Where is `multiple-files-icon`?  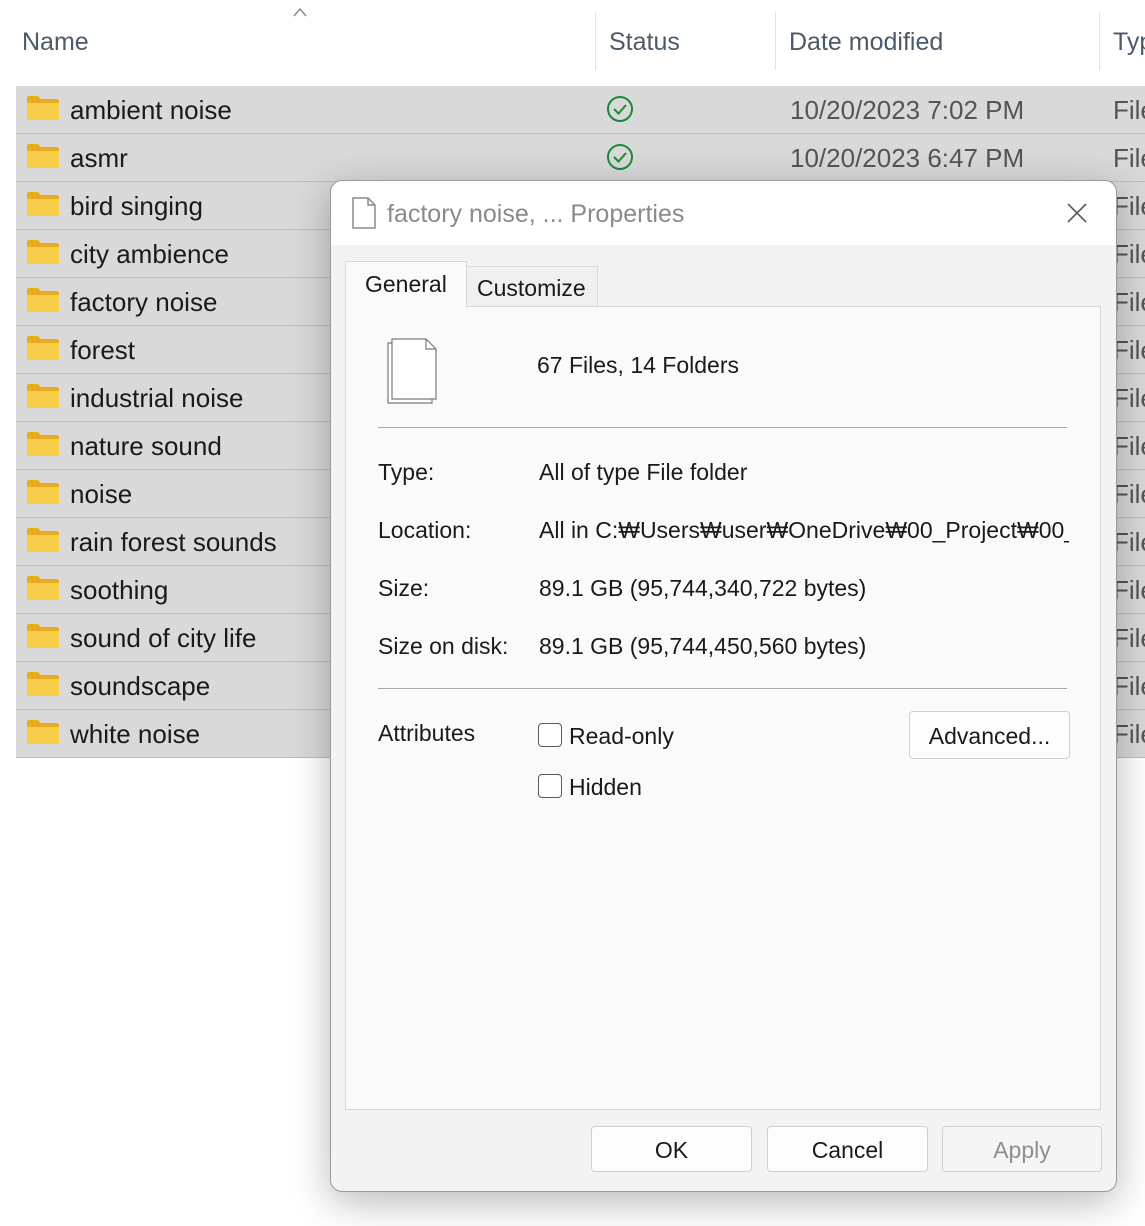
multiple-files-icon is located at coordinates (412, 371).